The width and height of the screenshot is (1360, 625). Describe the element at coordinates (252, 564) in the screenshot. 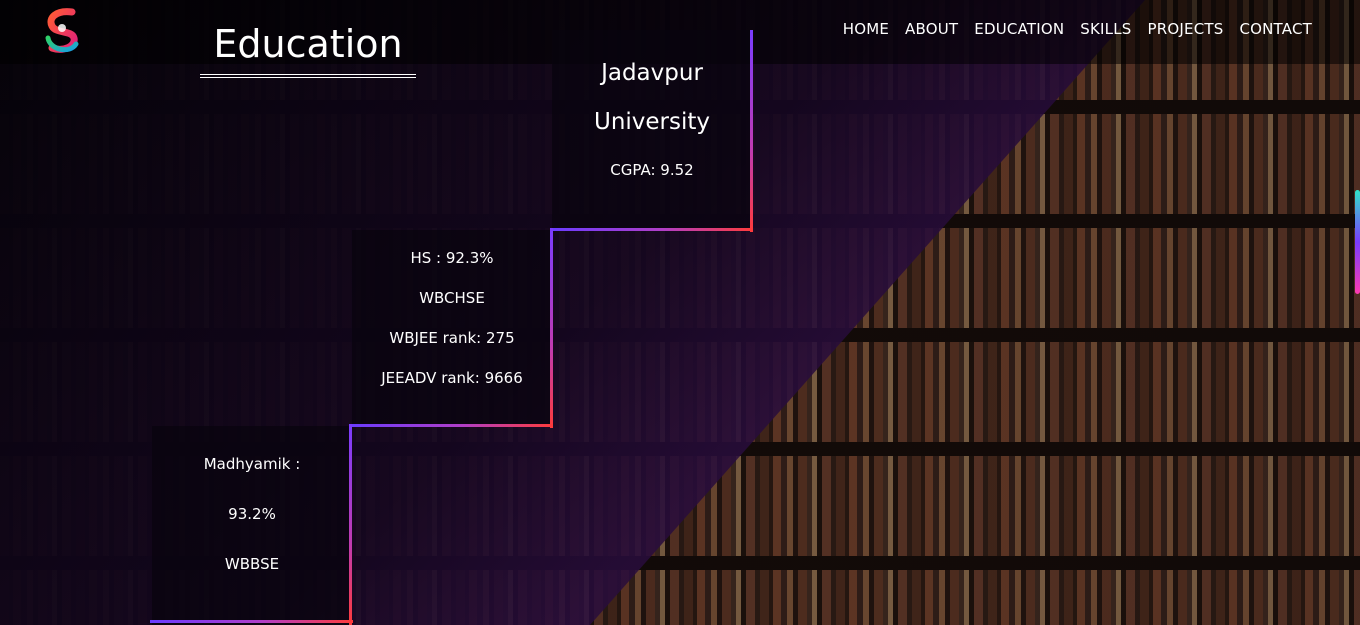

I see `madhyamik-board: WBBSE` at that location.